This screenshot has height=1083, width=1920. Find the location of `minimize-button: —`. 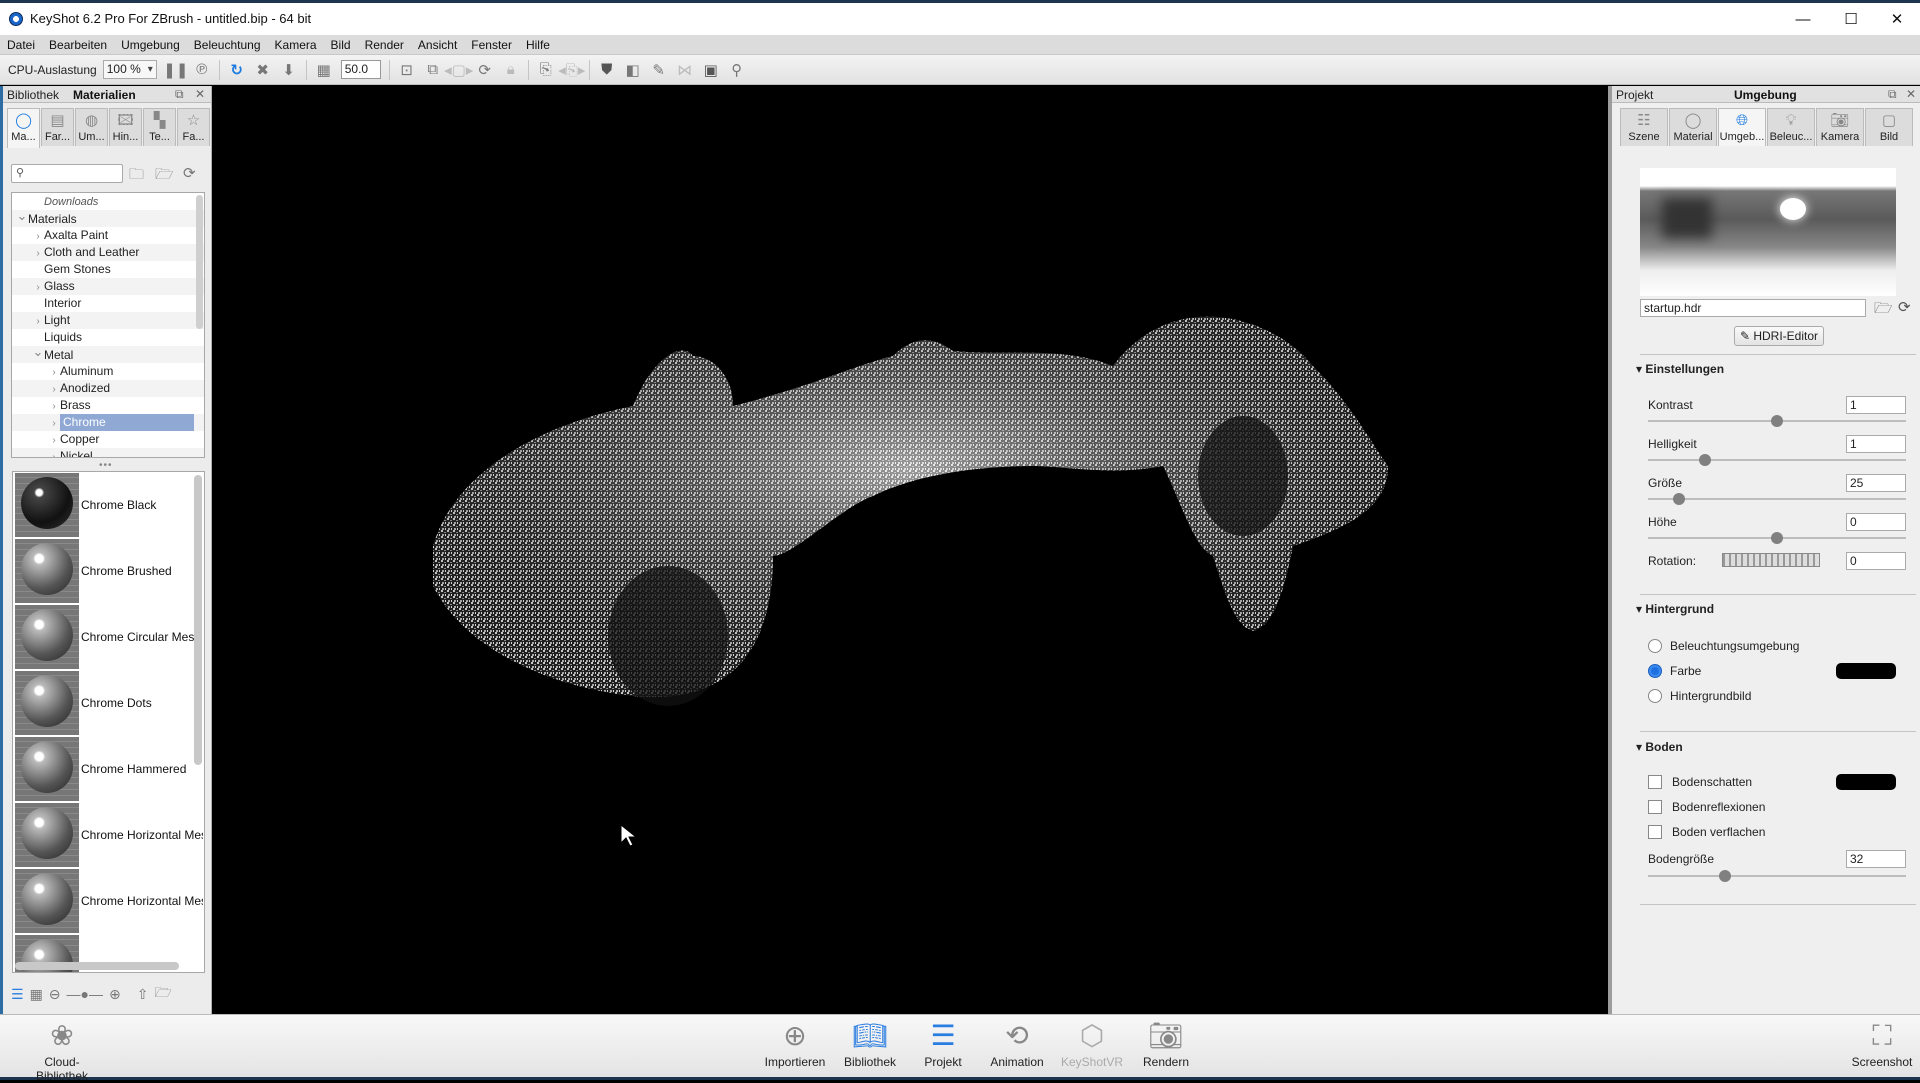

minimize-button: — is located at coordinates (1803, 20).